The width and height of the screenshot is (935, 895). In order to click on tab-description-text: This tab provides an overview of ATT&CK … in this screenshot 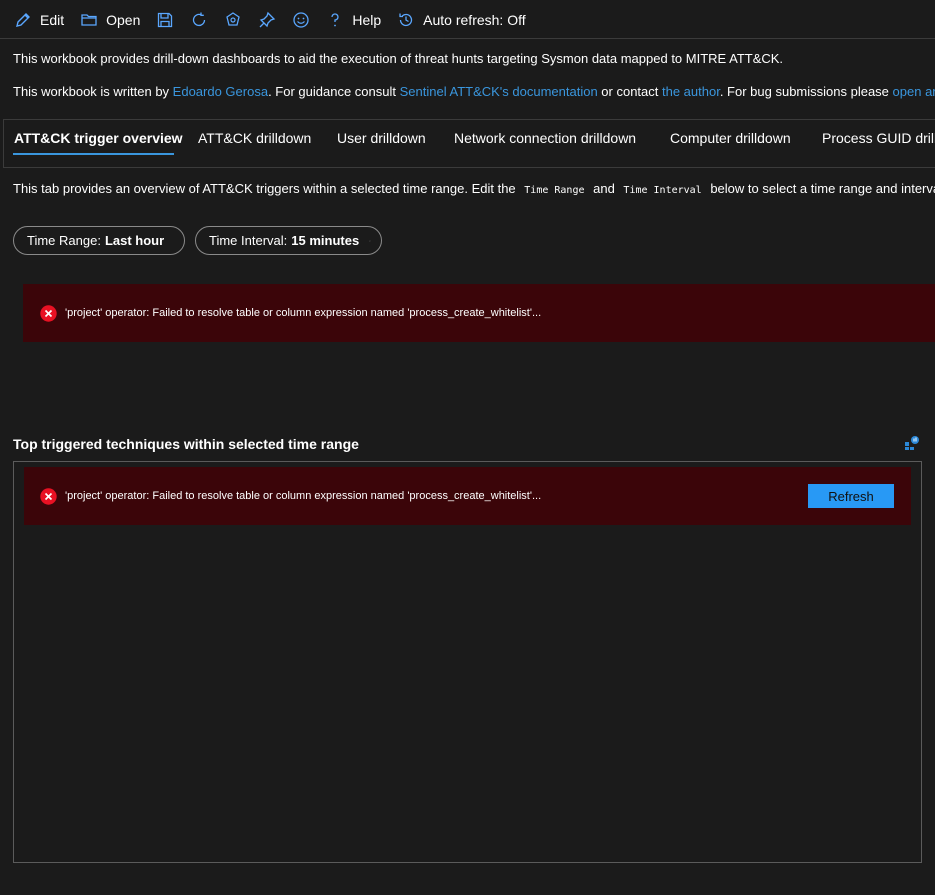, I will do `click(266, 188)`.